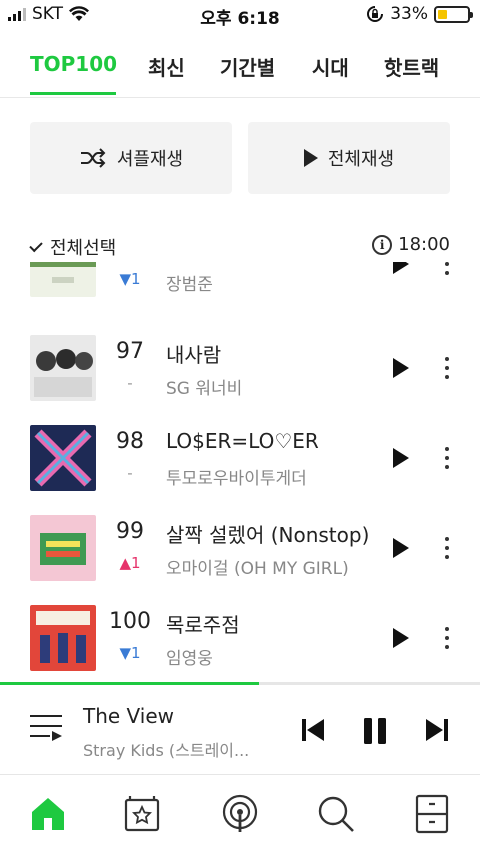 The height and width of the screenshot is (851, 480). What do you see at coordinates (432, 814) in the screenshot?
I see `storage-icon` at bounding box center [432, 814].